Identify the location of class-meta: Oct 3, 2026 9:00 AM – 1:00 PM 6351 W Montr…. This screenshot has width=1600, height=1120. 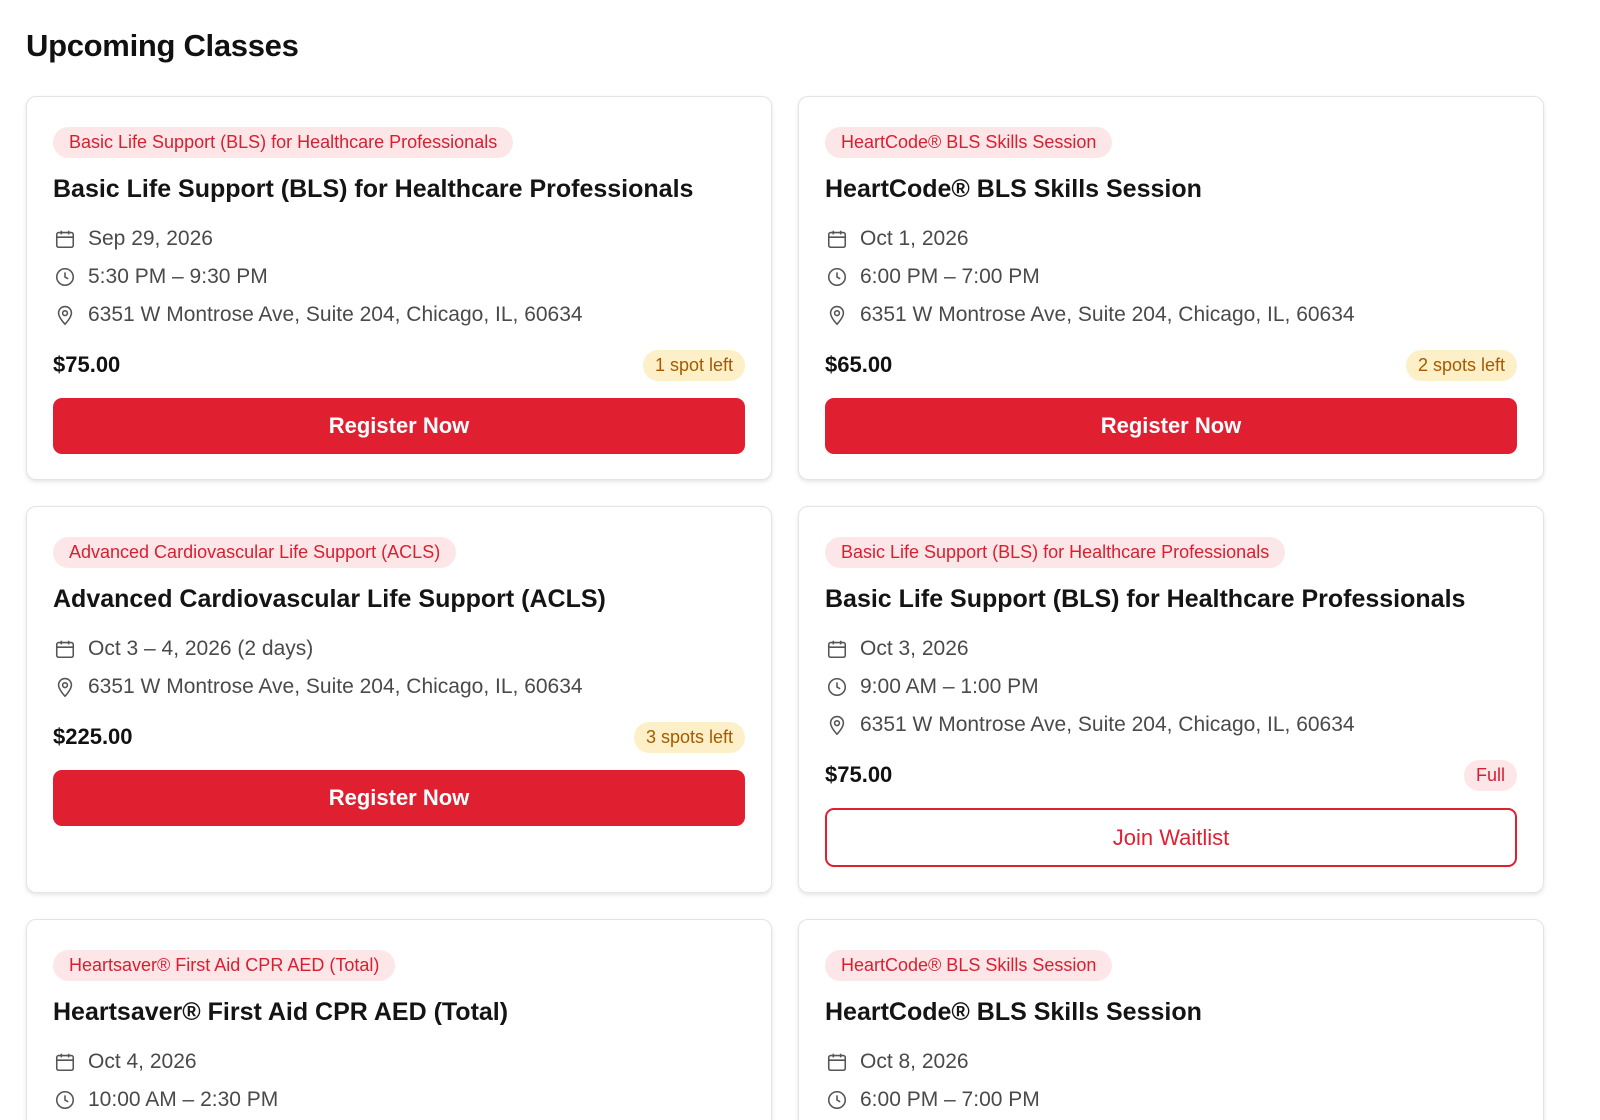
(1171, 687).